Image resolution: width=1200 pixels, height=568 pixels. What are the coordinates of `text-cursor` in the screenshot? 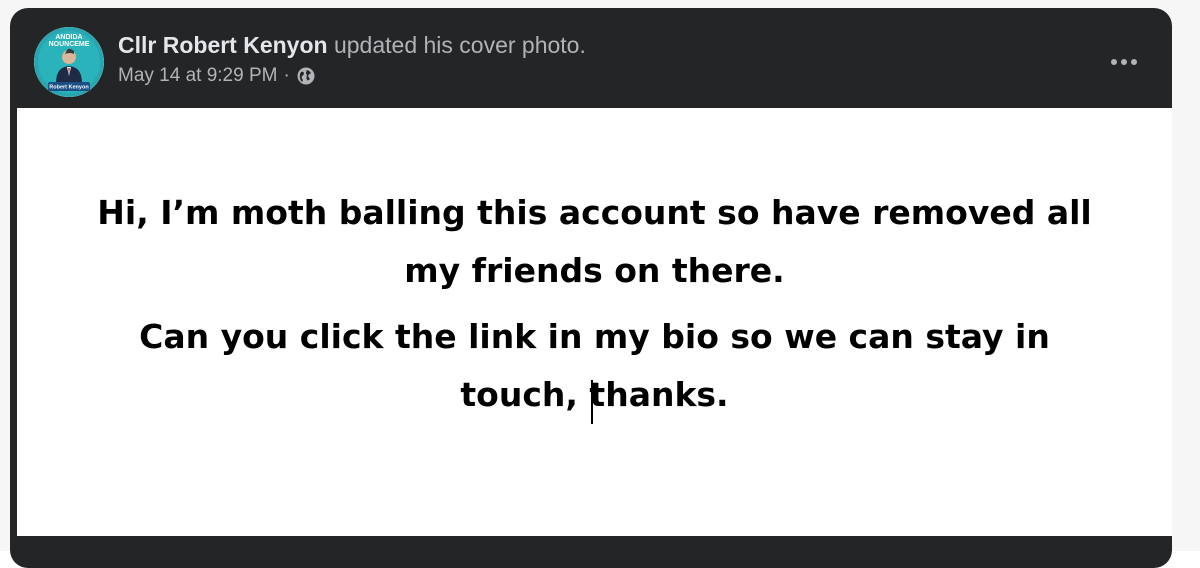 It's located at (592, 402).